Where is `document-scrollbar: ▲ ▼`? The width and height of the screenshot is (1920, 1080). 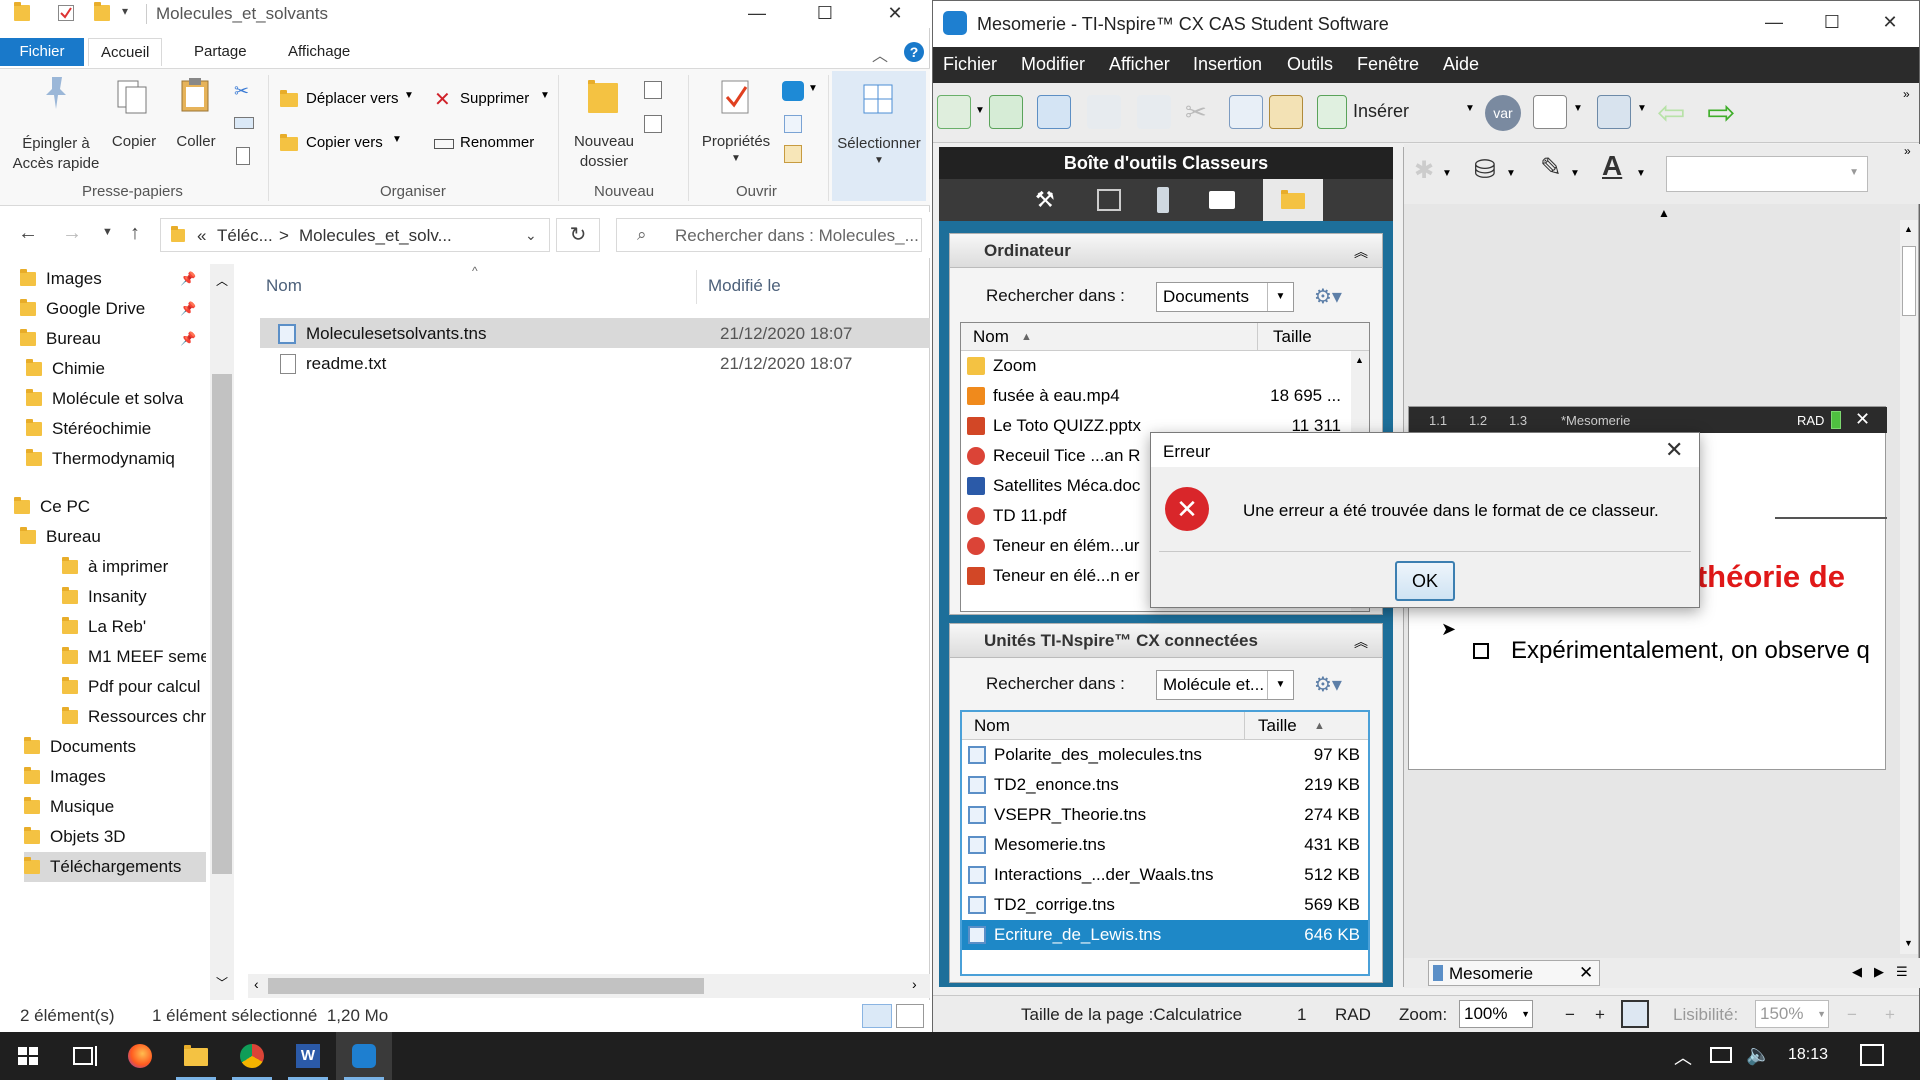 document-scrollbar: ▲ ▼ is located at coordinates (1909, 587).